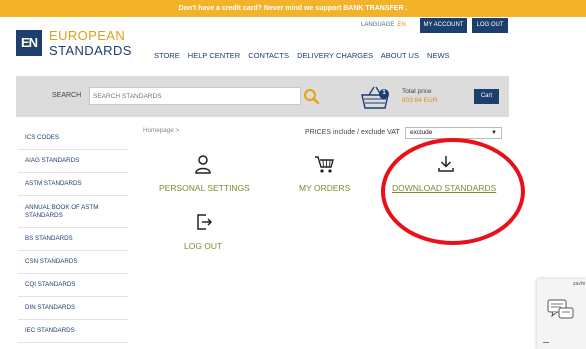 This screenshot has width=586, height=349. I want to click on sidebar-item-din-standards: DIN STANDARDS, so click(73, 308).